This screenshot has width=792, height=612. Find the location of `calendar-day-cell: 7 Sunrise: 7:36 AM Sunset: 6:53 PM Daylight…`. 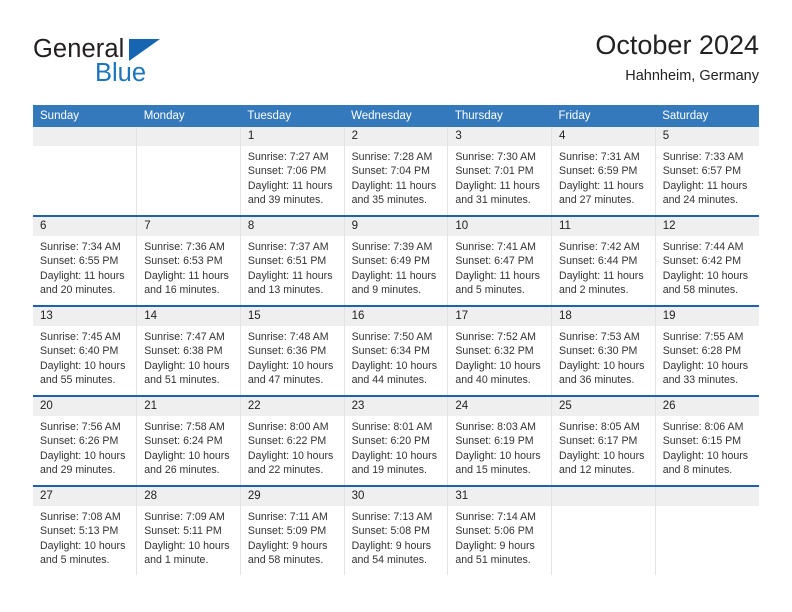

calendar-day-cell: 7 Sunrise: 7:36 AM Sunset: 6:53 PM Daylight… is located at coordinates (188, 260).